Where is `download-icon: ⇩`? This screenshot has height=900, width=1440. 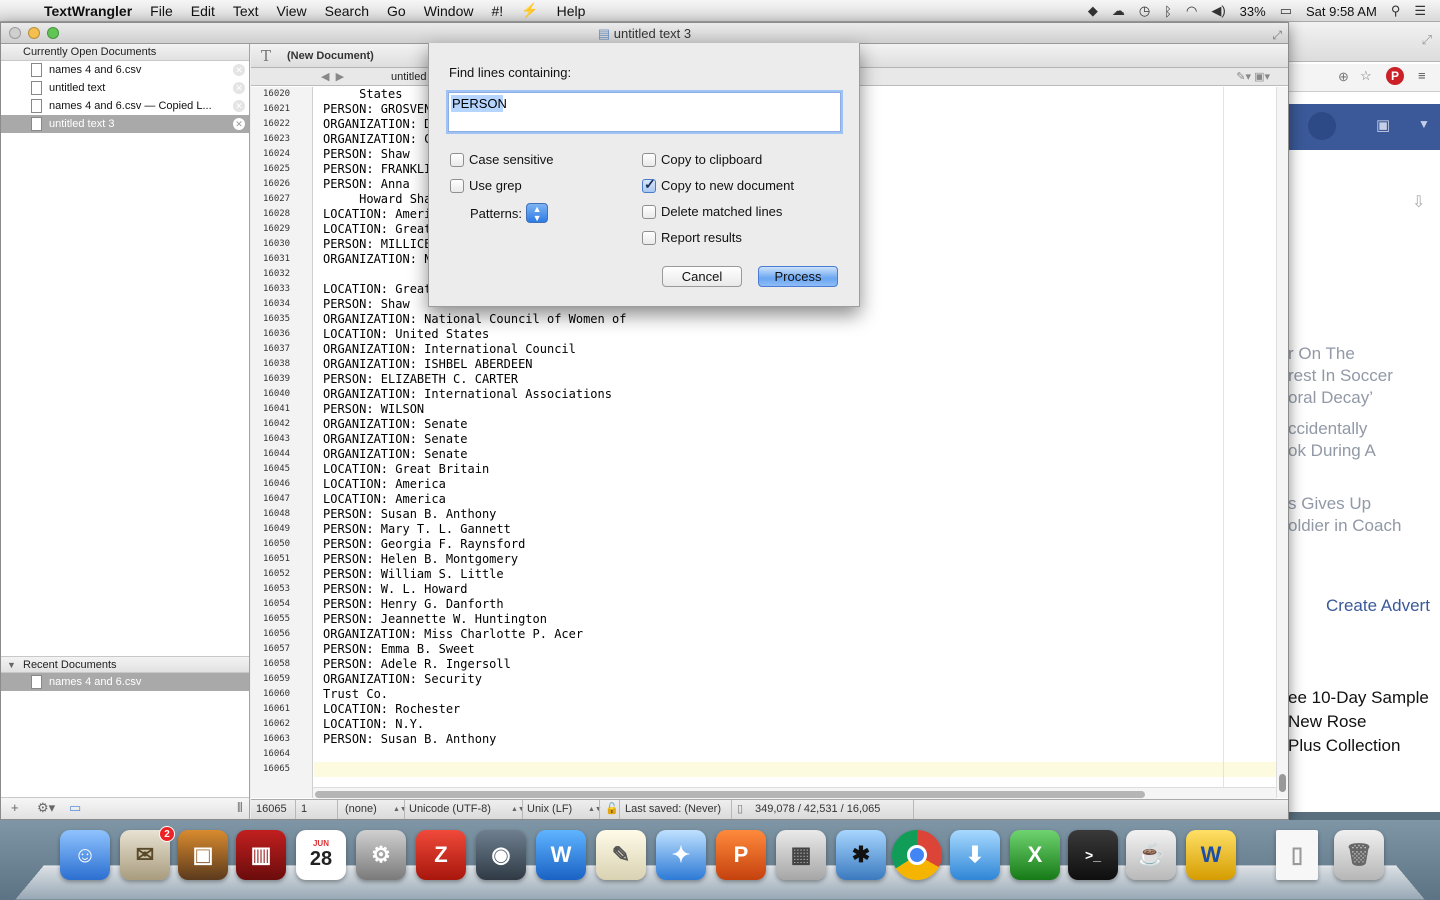
download-icon: ⇩ is located at coordinates (1418, 202).